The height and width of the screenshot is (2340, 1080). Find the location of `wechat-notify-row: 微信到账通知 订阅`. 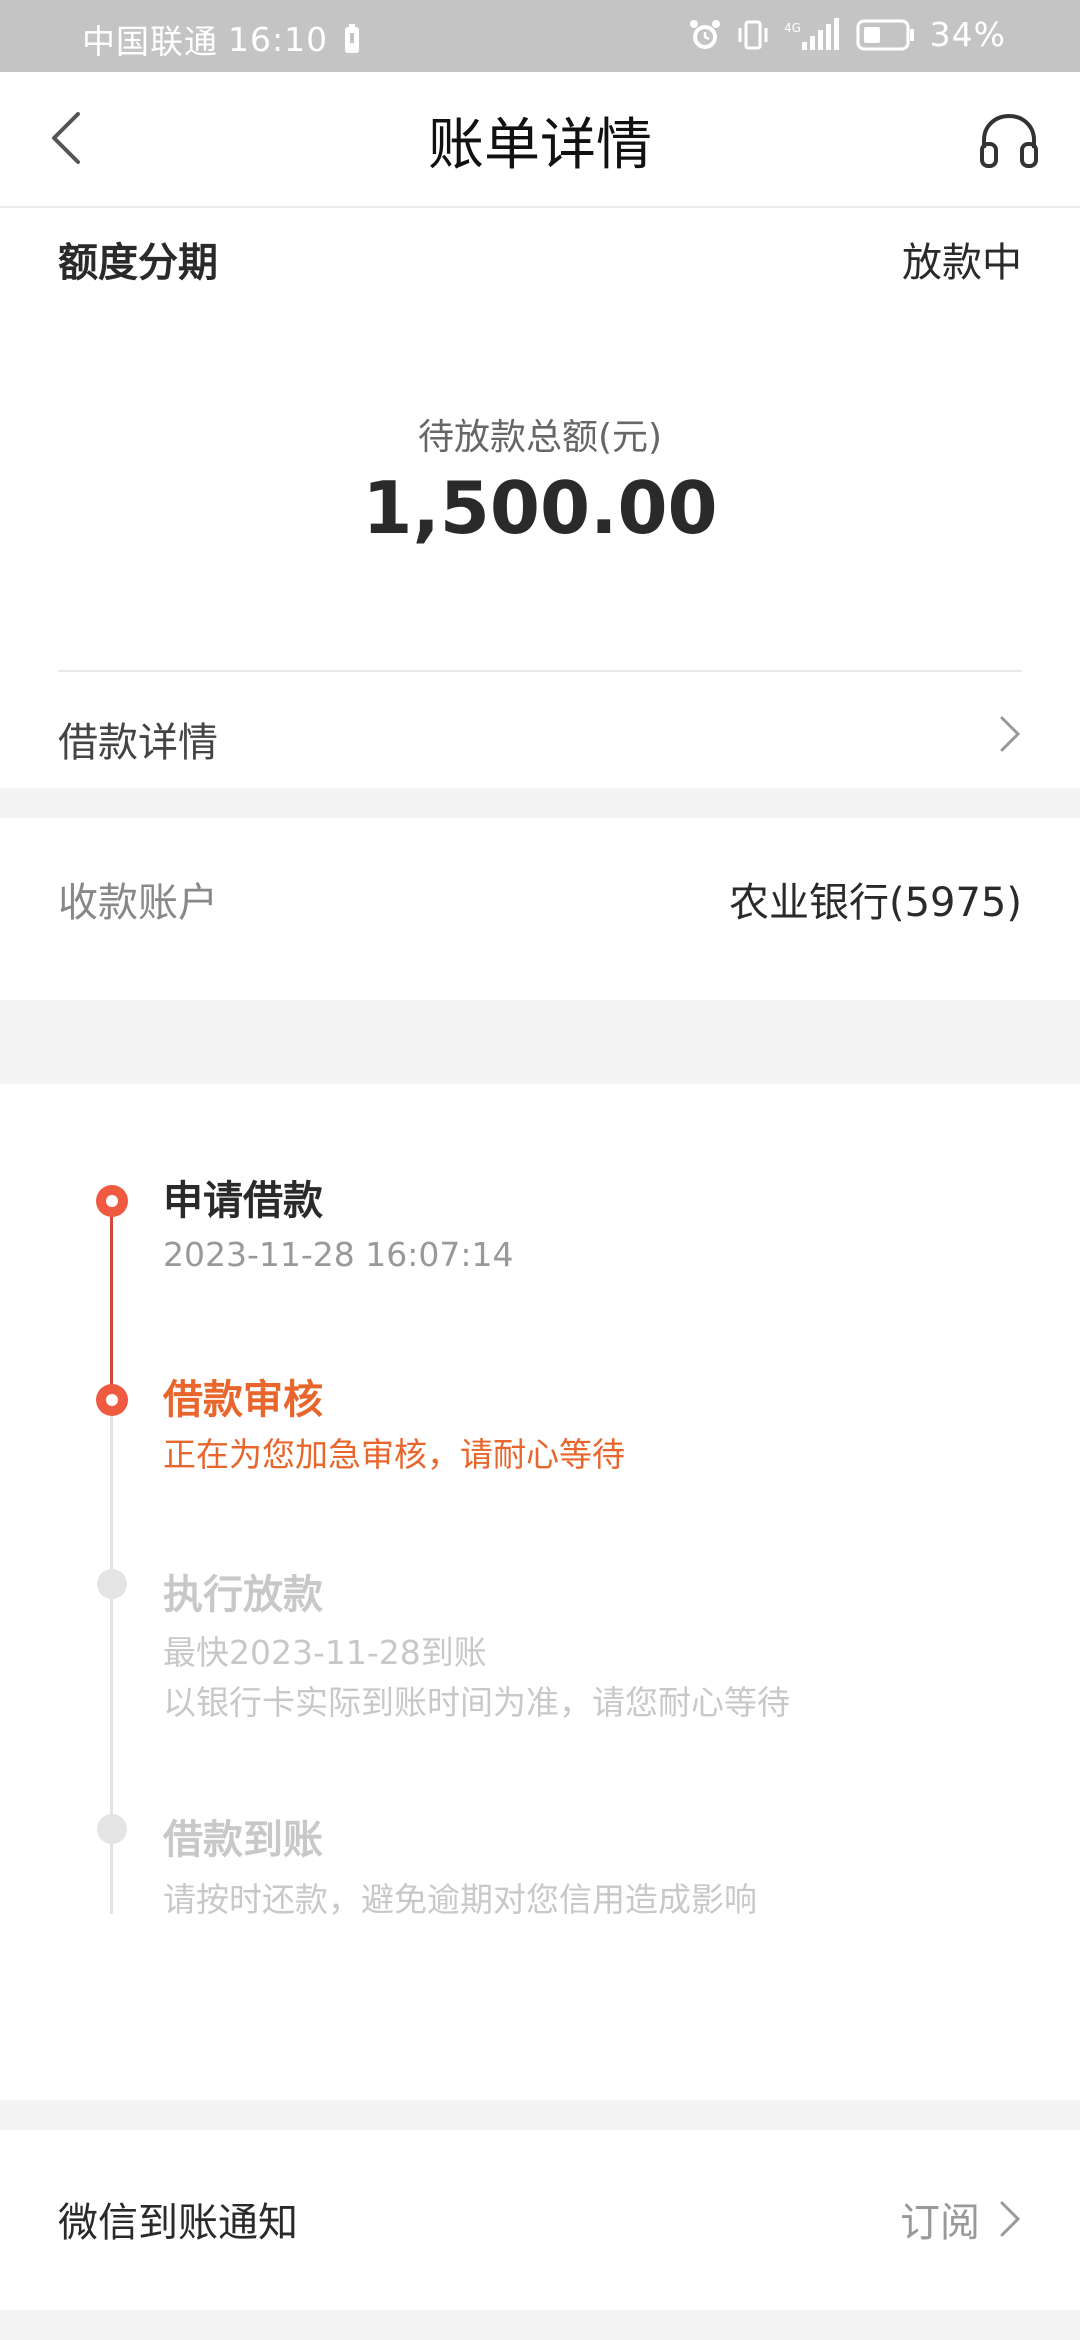

wechat-notify-row: 微信到账通知 订阅 is located at coordinates (540, 2219).